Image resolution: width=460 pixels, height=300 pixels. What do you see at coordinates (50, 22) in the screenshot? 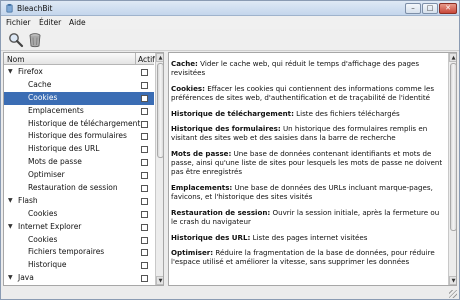
I see `menu-editer: Éditer` at bounding box center [50, 22].